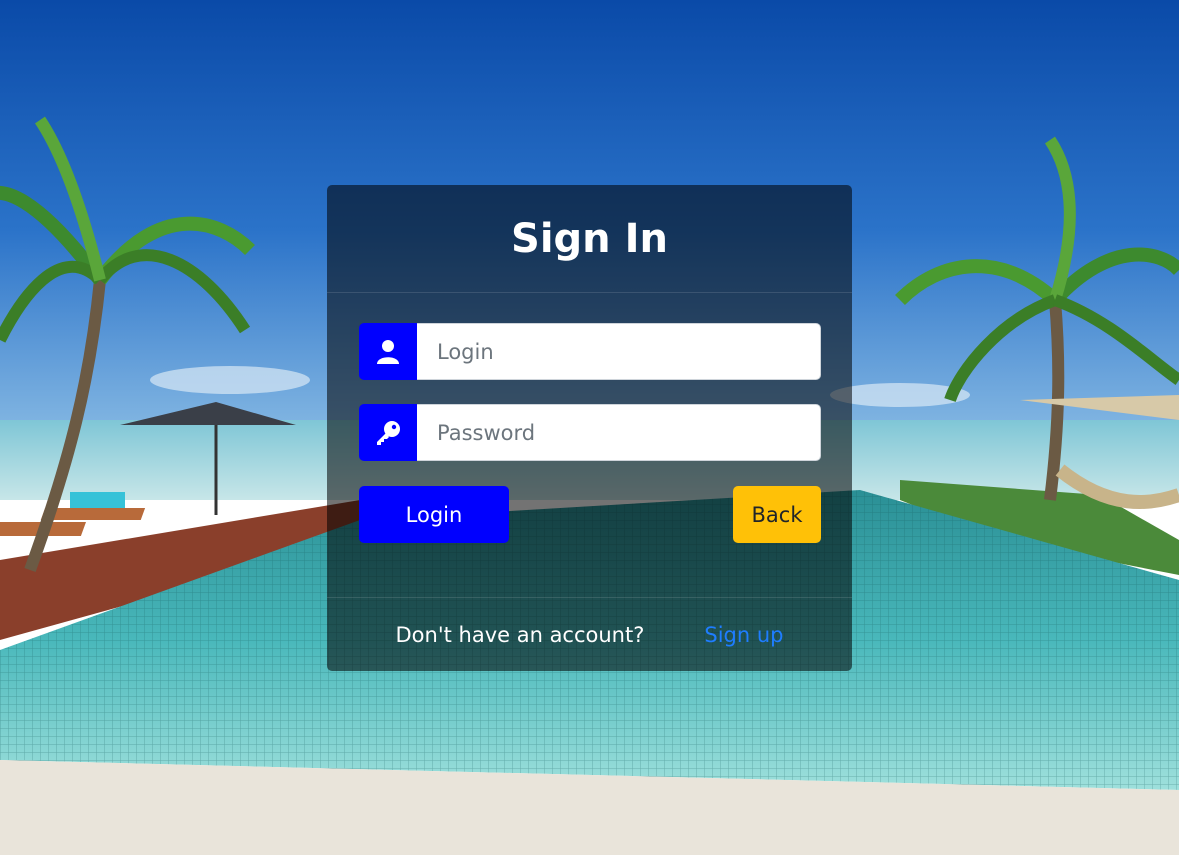 The height and width of the screenshot is (855, 1179). What do you see at coordinates (520, 635) in the screenshot?
I see `no-account-text: Don't have an account?` at bounding box center [520, 635].